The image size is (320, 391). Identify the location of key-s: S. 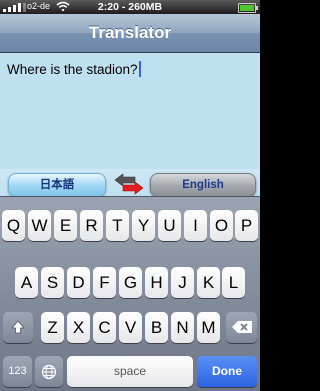
(52, 282).